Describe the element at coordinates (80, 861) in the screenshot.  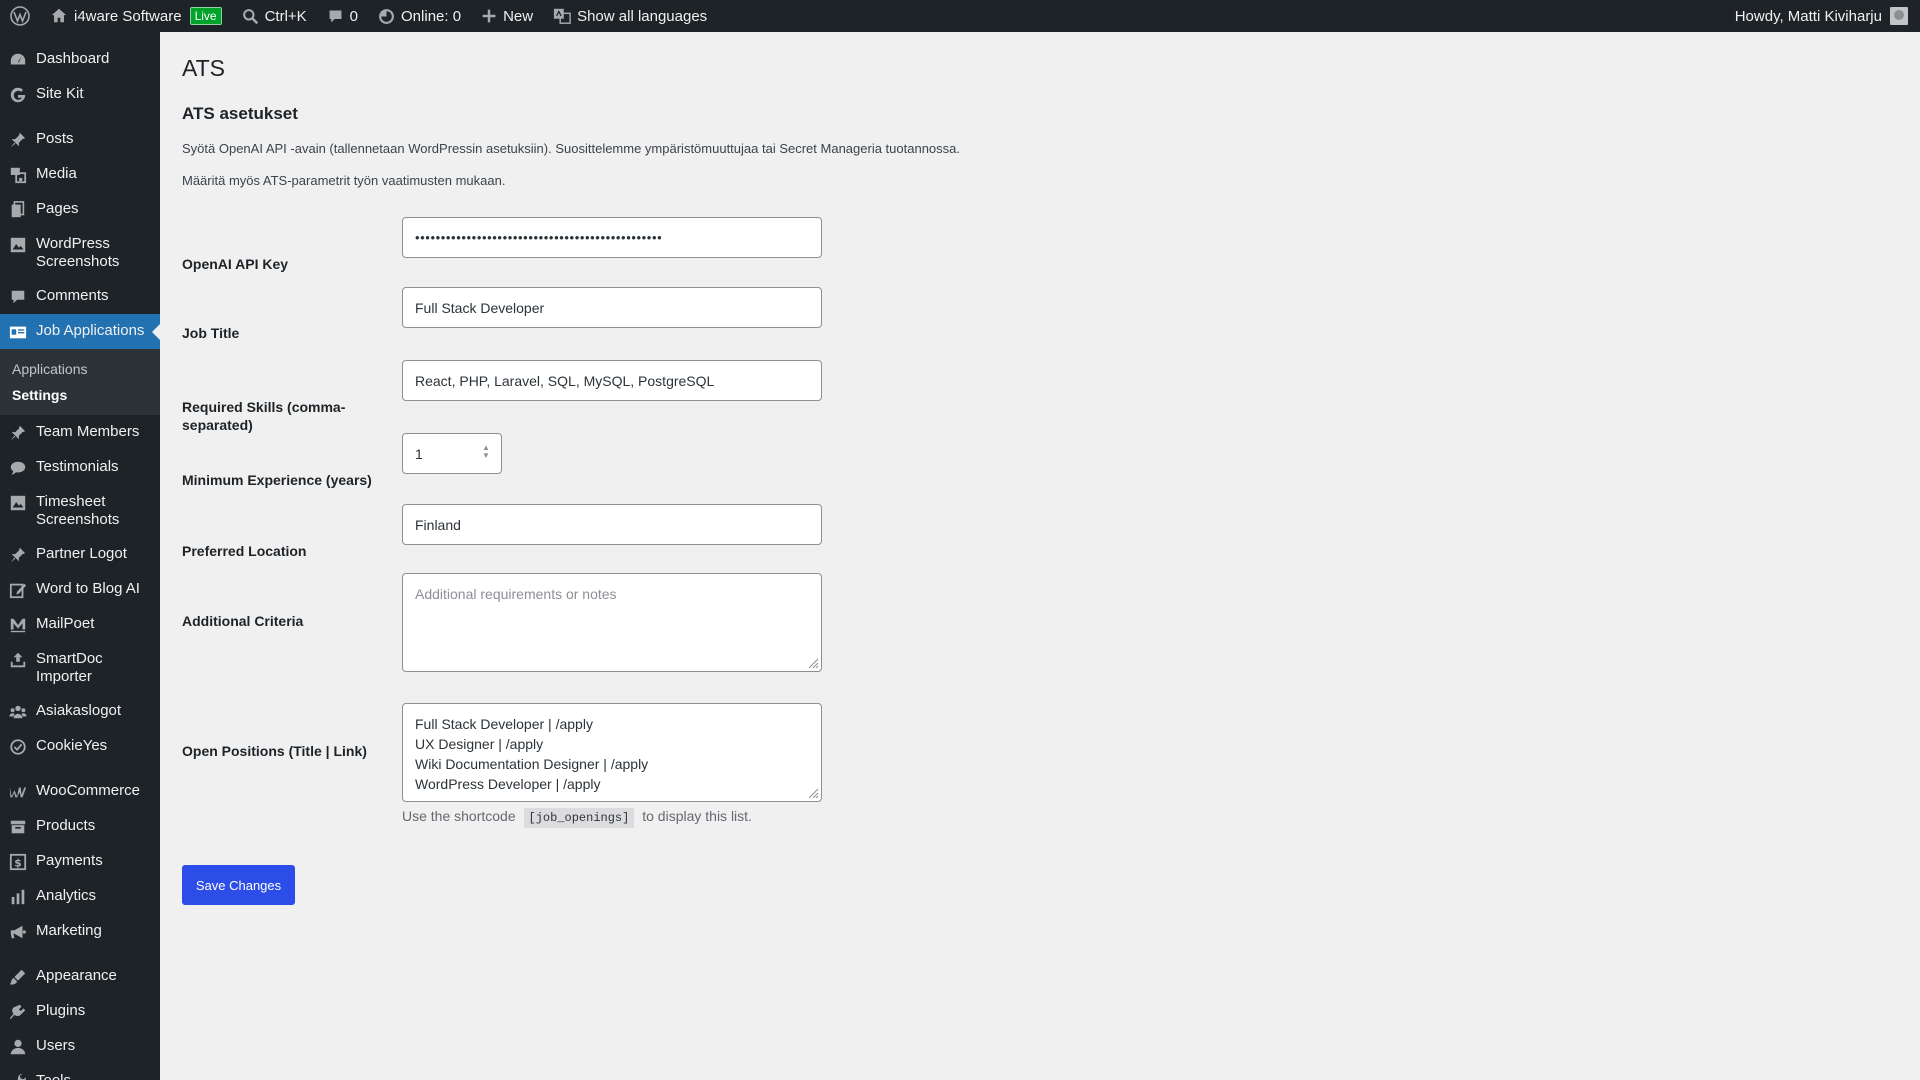
I see `sidebar-item-payments: $ Payments` at that location.